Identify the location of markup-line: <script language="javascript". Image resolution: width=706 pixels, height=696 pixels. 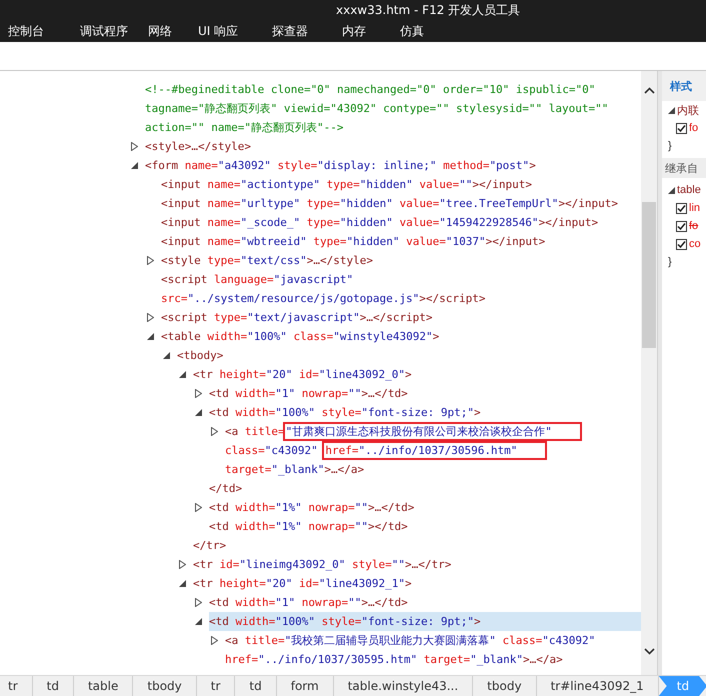
(401, 279).